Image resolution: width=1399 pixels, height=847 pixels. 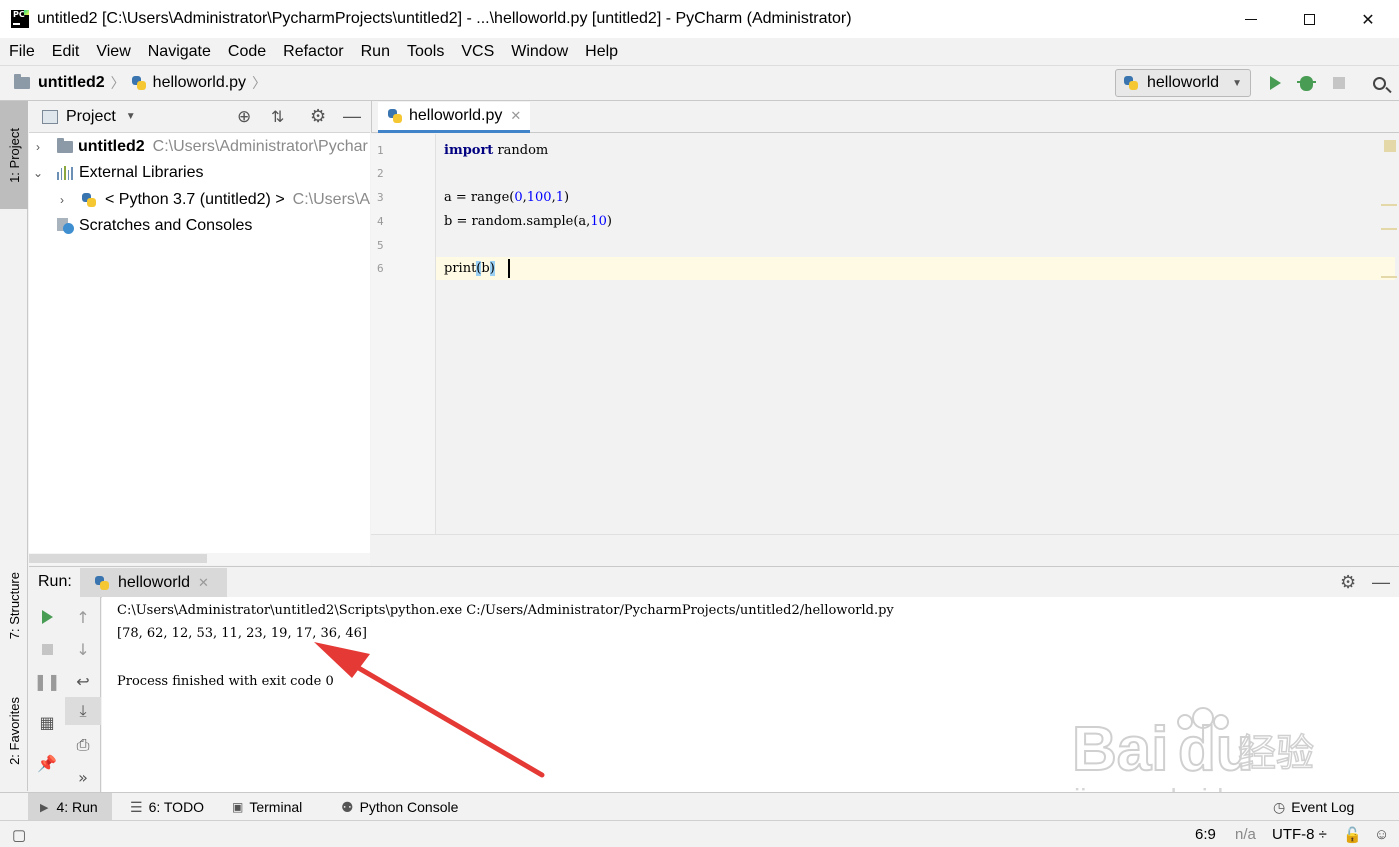 I want to click on project-panel-title: Project, so click(x=91, y=117).